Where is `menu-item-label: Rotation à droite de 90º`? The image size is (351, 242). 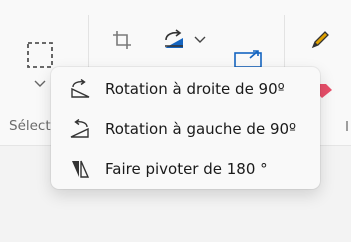
menu-item-label: Rotation à droite de 90º is located at coordinates (195, 89).